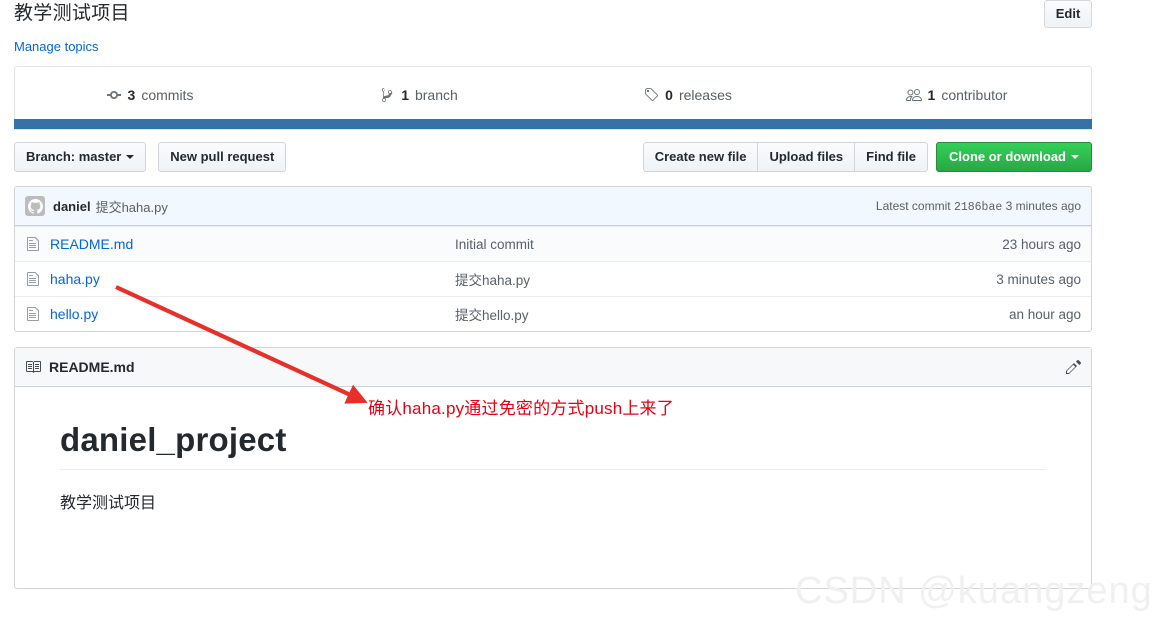  I want to click on latest-commit-age: 3 minutes ago, so click(1043, 205).